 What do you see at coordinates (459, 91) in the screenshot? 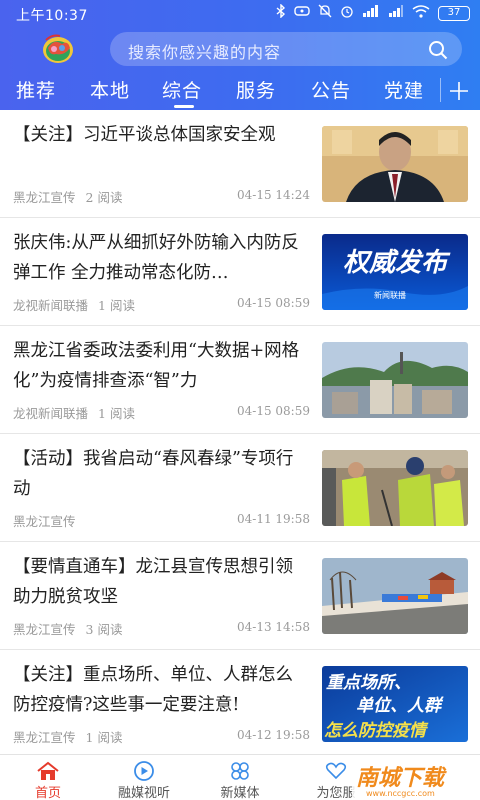
I see `add-channel-icon` at bounding box center [459, 91].